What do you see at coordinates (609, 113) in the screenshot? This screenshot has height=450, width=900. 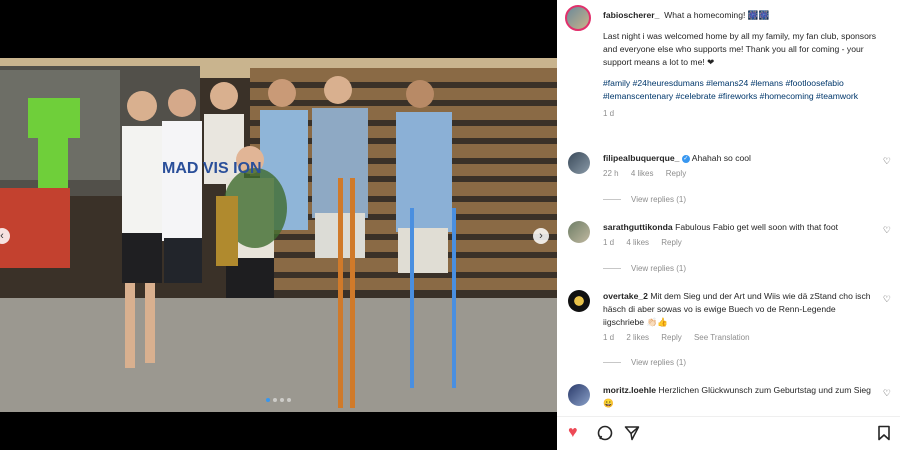 I see `post-age: 1 d` at bounding box center [609, 113].